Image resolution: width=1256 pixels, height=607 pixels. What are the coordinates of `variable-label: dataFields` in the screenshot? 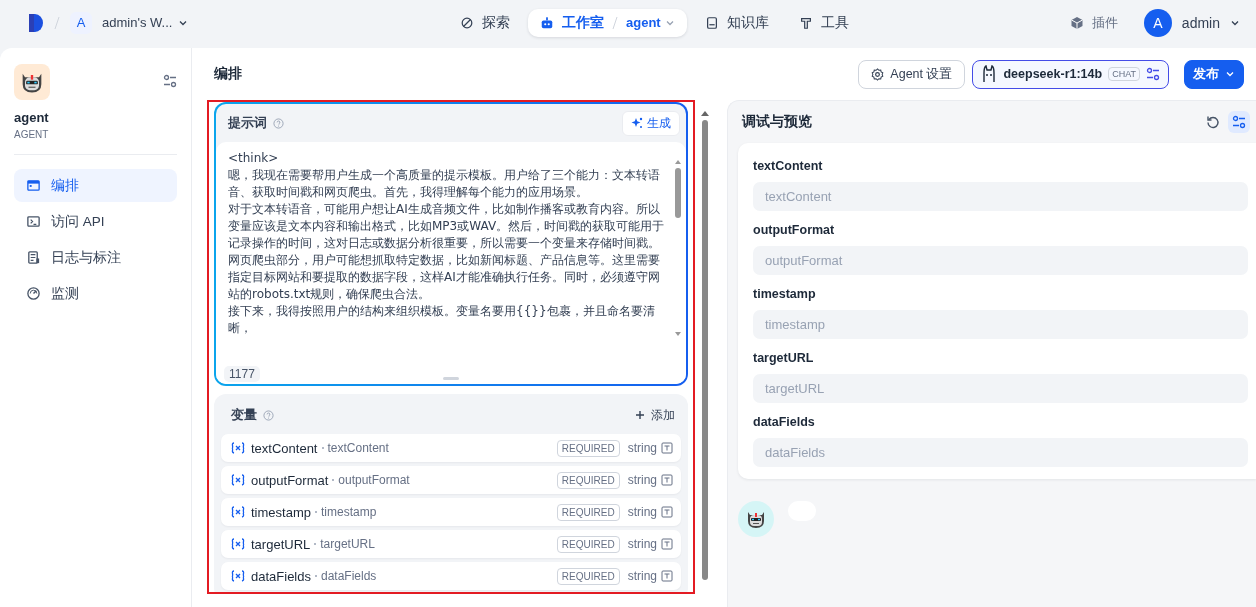 It's located at (349, 576).